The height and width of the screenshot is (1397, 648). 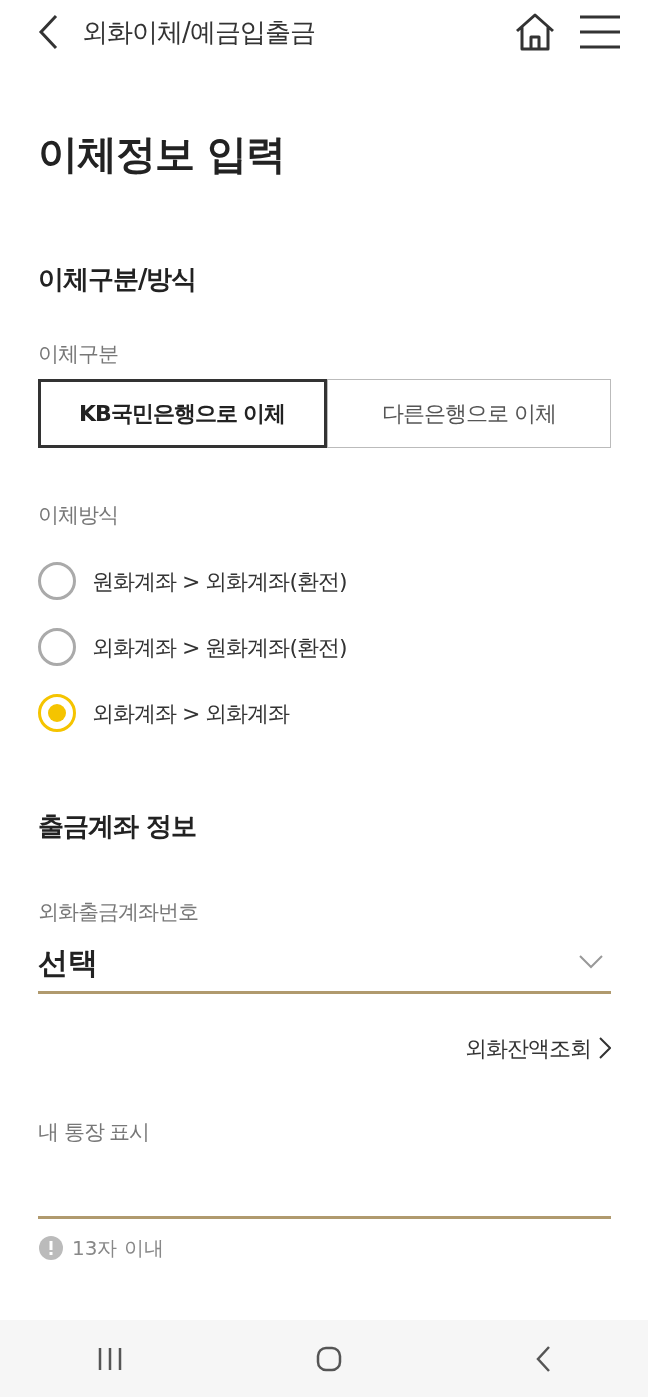 What do you see at coordinates (219, 647) in the screenshot?
I see `radio-label: 외화계좌 > 원화계좌(환전)` at bounding box center [219, 647].